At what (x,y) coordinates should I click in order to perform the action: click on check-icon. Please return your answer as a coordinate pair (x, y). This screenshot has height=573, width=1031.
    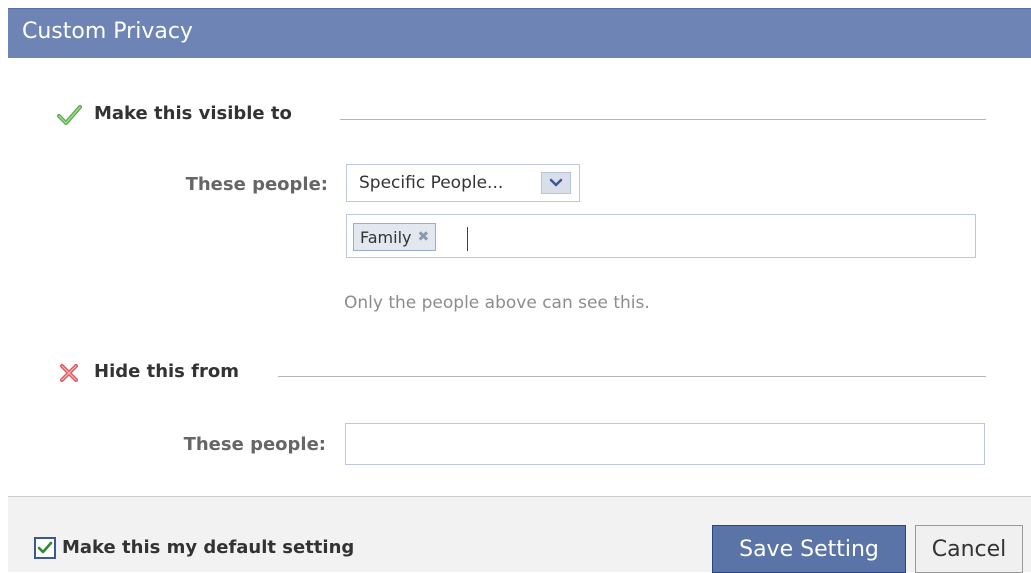
    Looking at the image, I should click on (69, 115).